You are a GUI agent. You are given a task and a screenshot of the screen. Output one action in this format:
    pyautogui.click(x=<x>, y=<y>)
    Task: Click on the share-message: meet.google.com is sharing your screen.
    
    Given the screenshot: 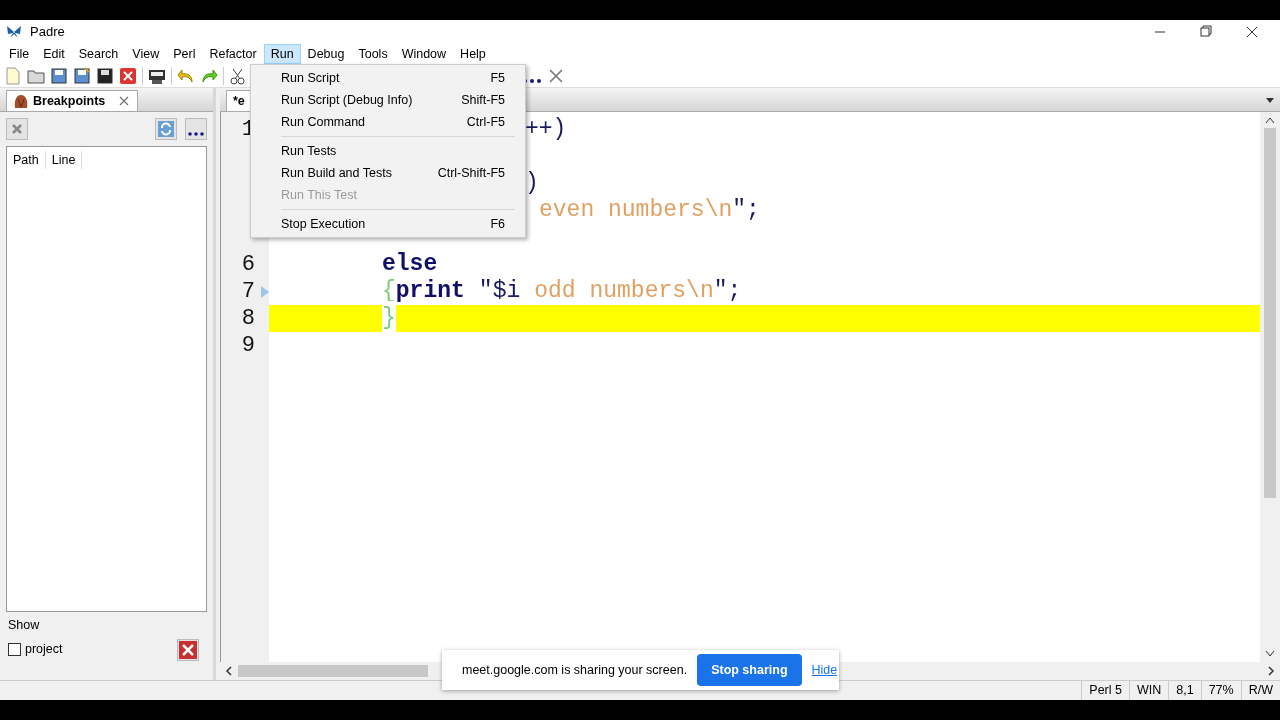 What is the action you would take?
    pyautogui.click(x=575, y=670)
    